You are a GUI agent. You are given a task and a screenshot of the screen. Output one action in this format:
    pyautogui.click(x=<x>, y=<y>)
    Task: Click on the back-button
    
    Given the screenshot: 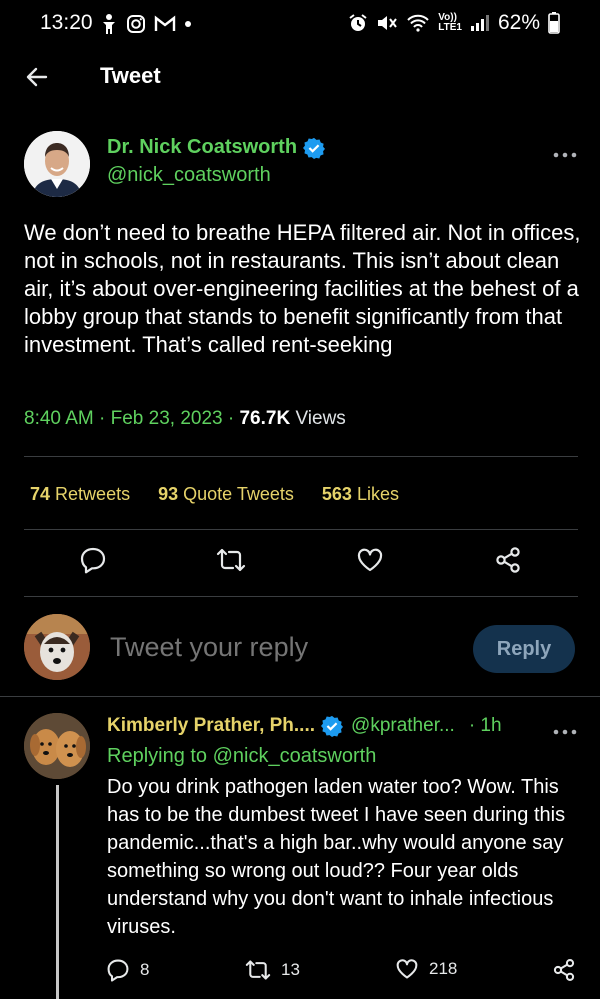 What is the action you would take?
    pyautogui.click(x=37, y=77)
    